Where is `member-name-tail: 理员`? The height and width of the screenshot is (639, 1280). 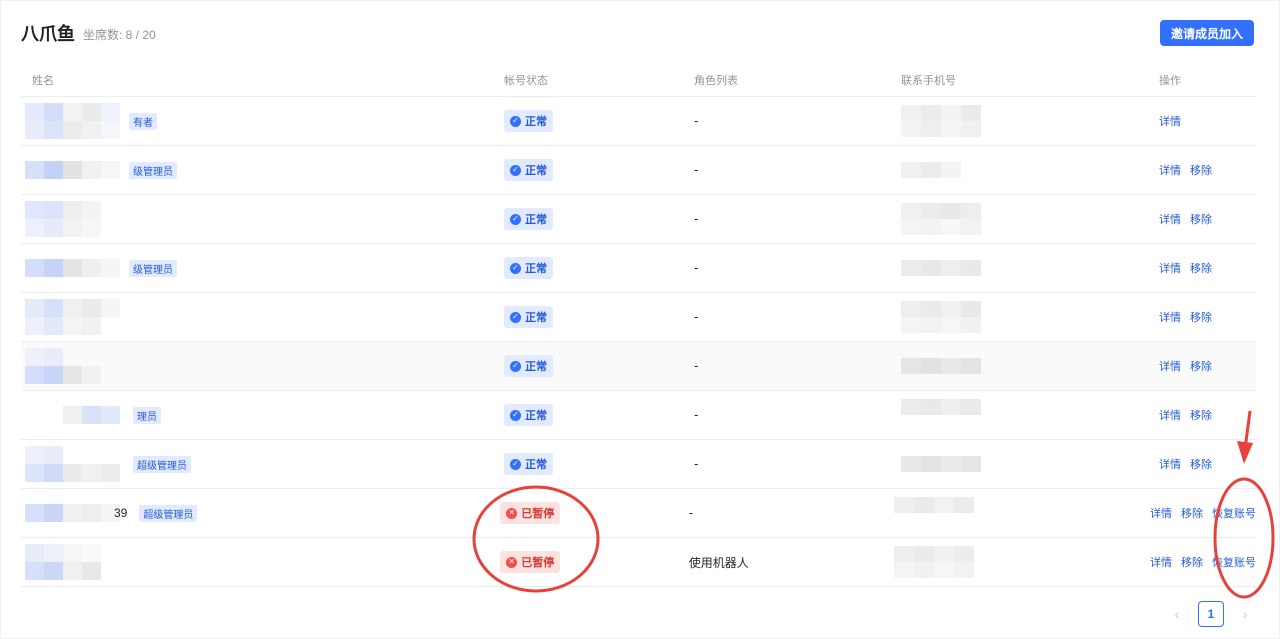 member-name-tail: 理员 is located at coordinates (147, 415).